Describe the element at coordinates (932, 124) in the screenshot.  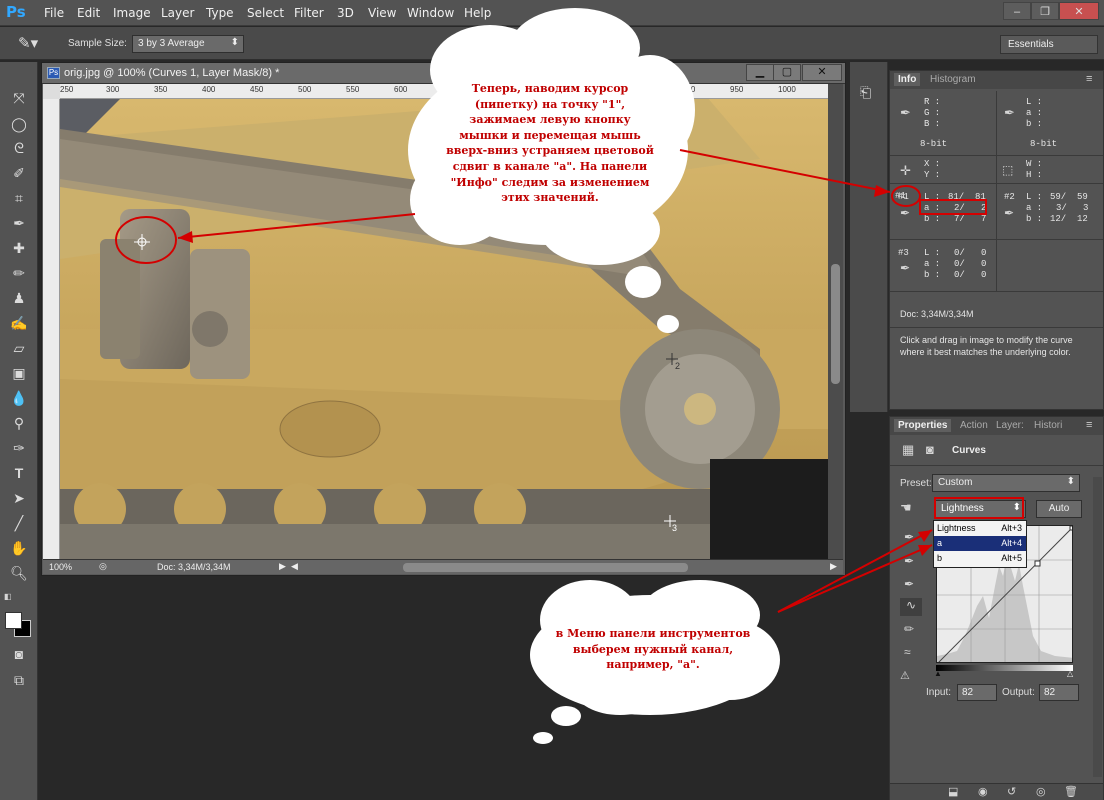
I see `rgb-b-label: B :` at that location.